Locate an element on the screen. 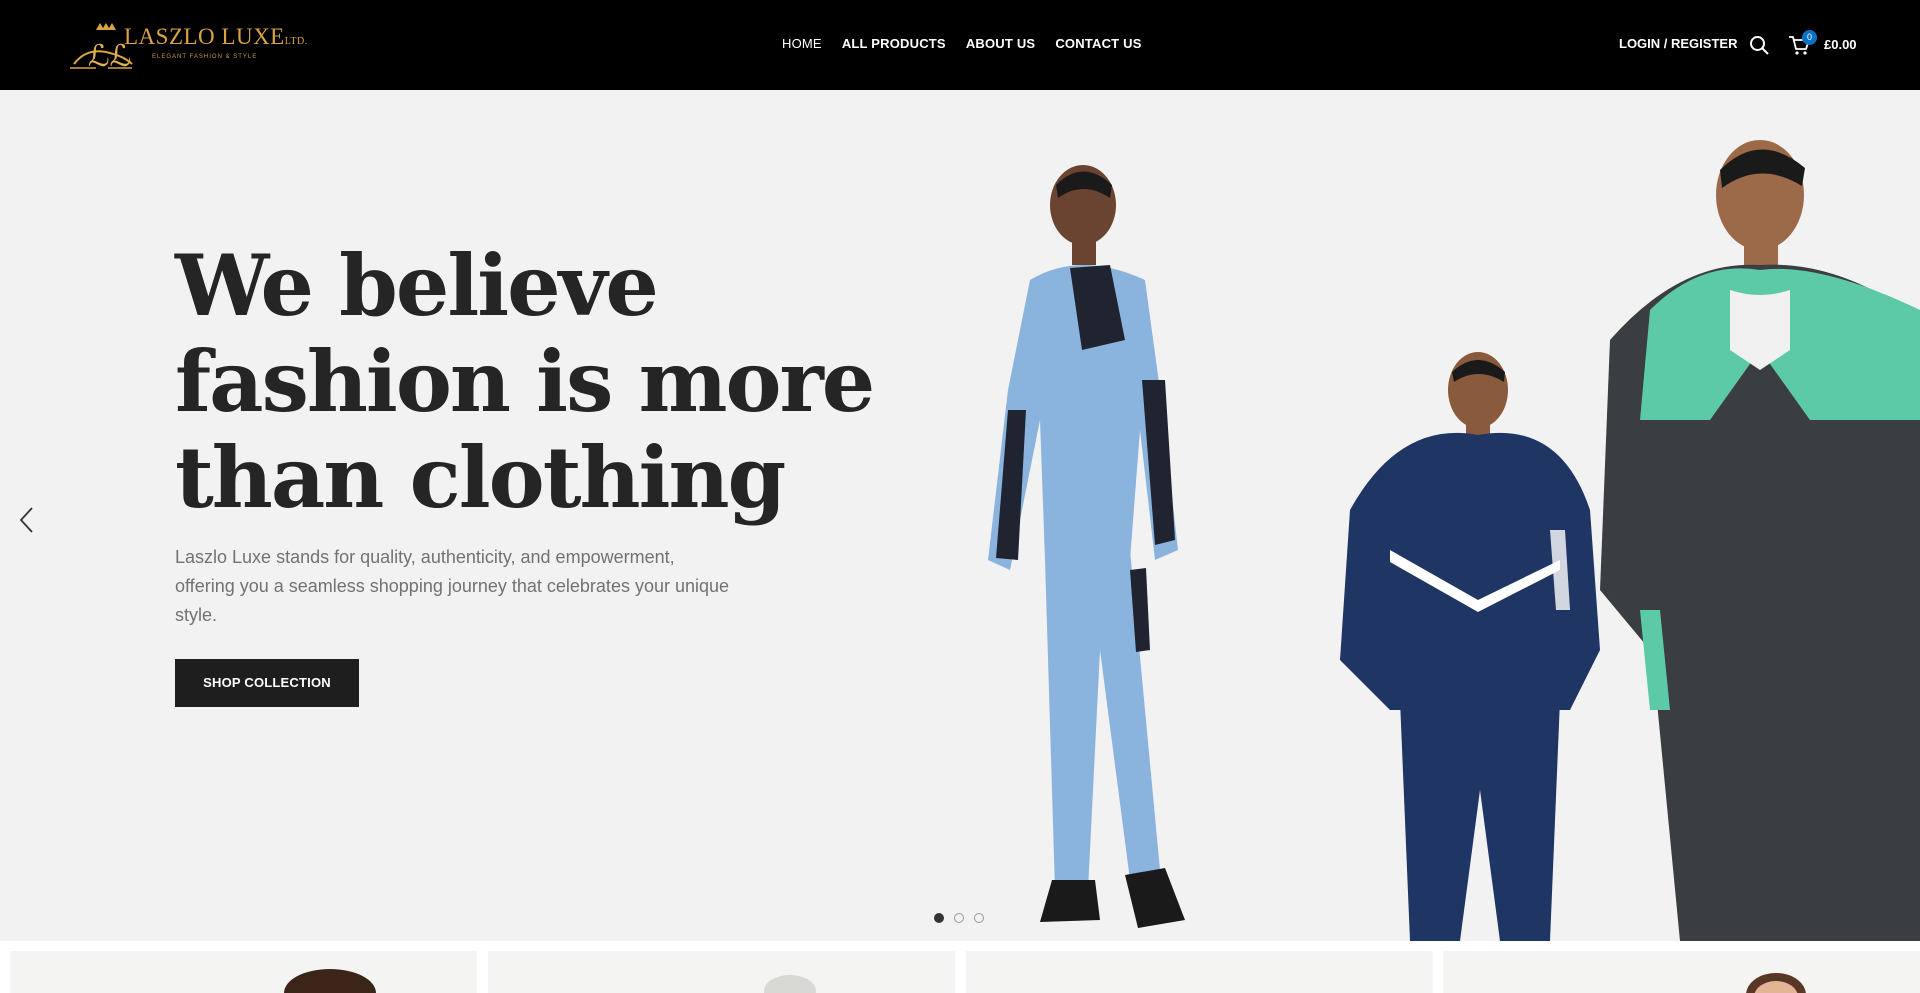 The width and height of the screenshot is (1920, 993). model-light-blue-tracksuit is located at coordinates (1086, 546).